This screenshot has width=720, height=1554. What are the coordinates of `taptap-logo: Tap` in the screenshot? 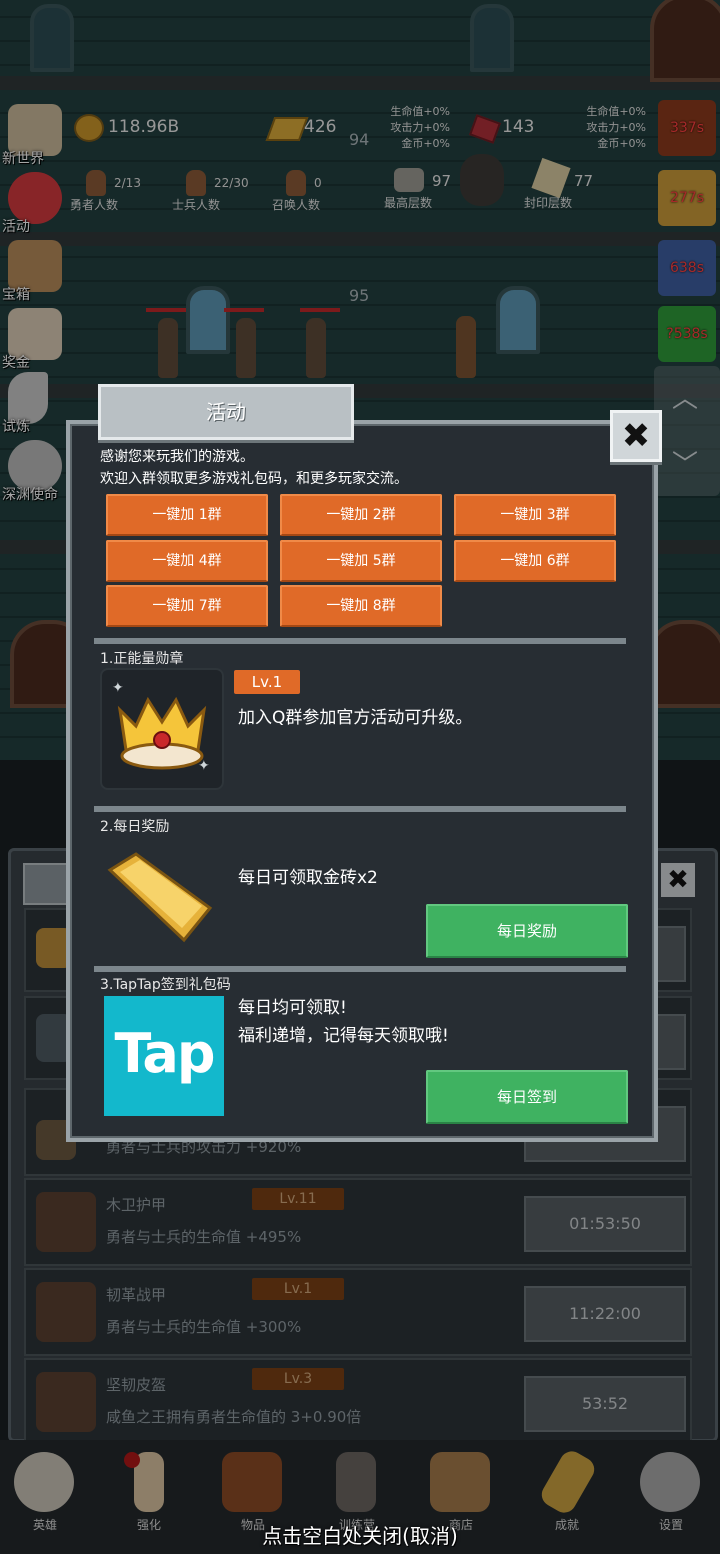 It's located at (164, 1056).